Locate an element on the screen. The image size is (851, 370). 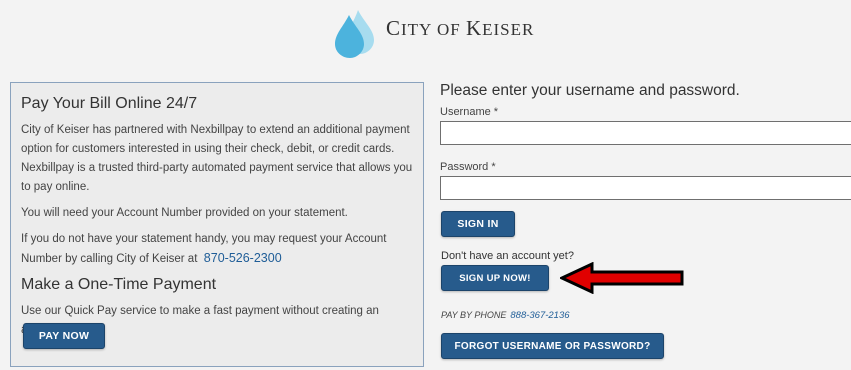
pay-by-phone-label: PAY BY PHONE is located at coordinates (474, 315).